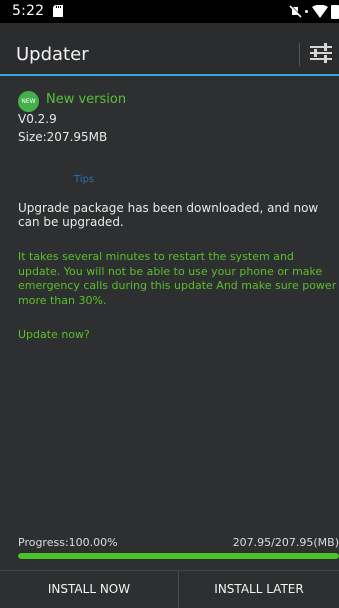 The width and height of the screenshot is (339, 608). Describe the element at coordinates (58, 11) in the screenshot. I see `sd-card-icon` at that location.